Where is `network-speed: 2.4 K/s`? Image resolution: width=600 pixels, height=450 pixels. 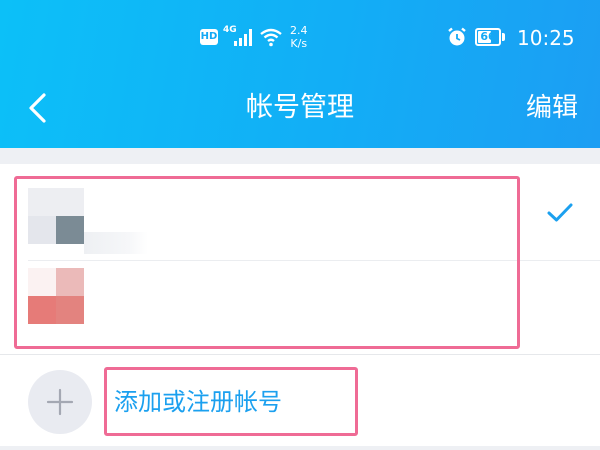
network-speed: 2.4 K/s is located at coordinates (299, 37).